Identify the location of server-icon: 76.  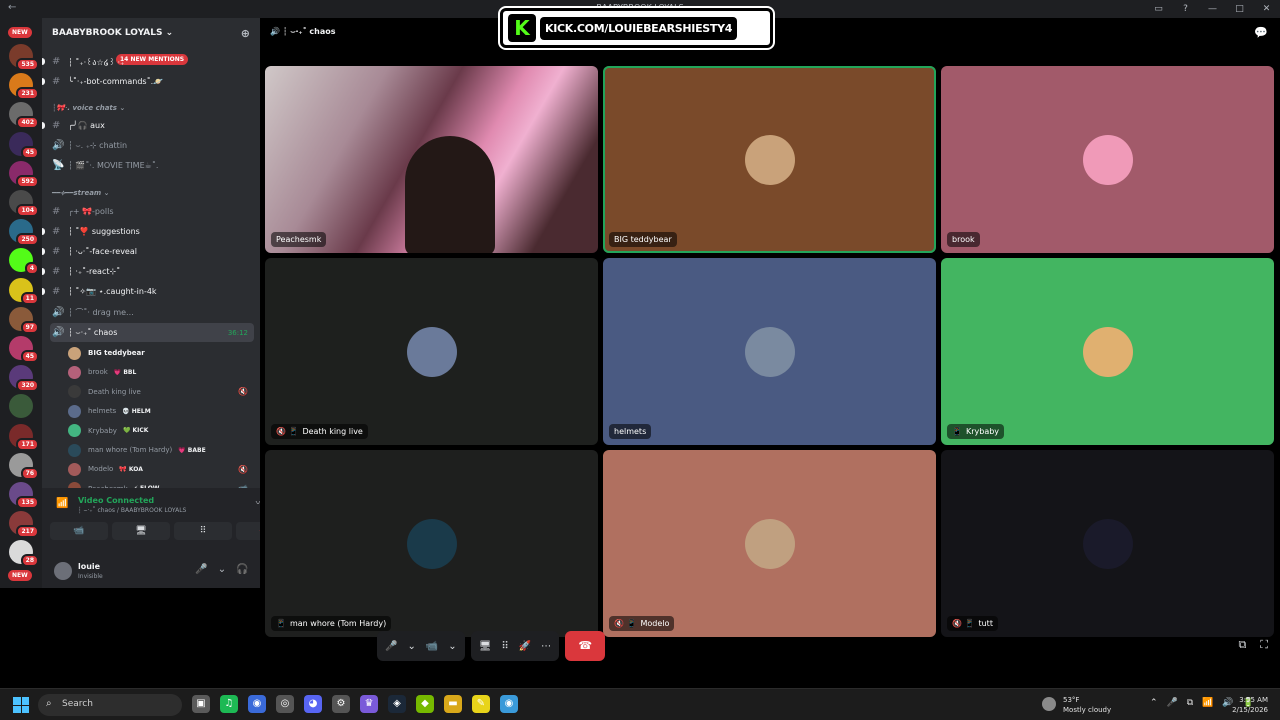
(24, 466).